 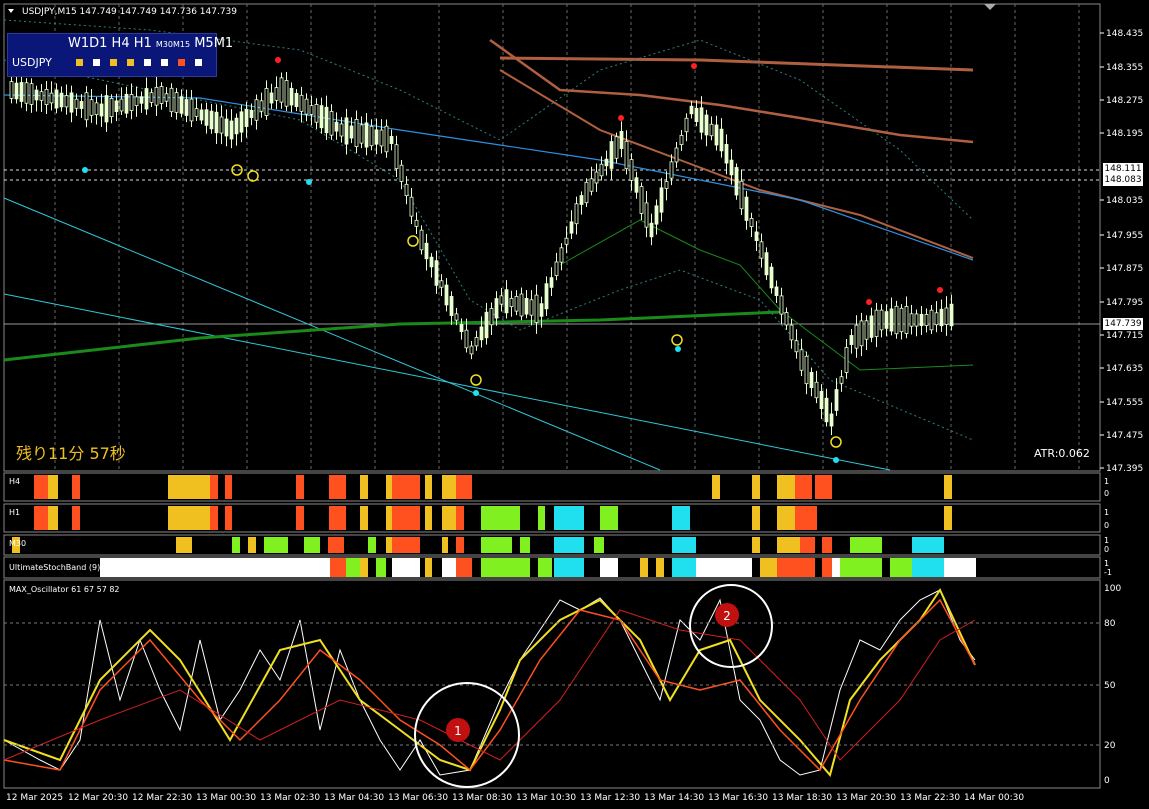 I want to click on price-tag-low: 148.083, so click(x=1123, y=180).